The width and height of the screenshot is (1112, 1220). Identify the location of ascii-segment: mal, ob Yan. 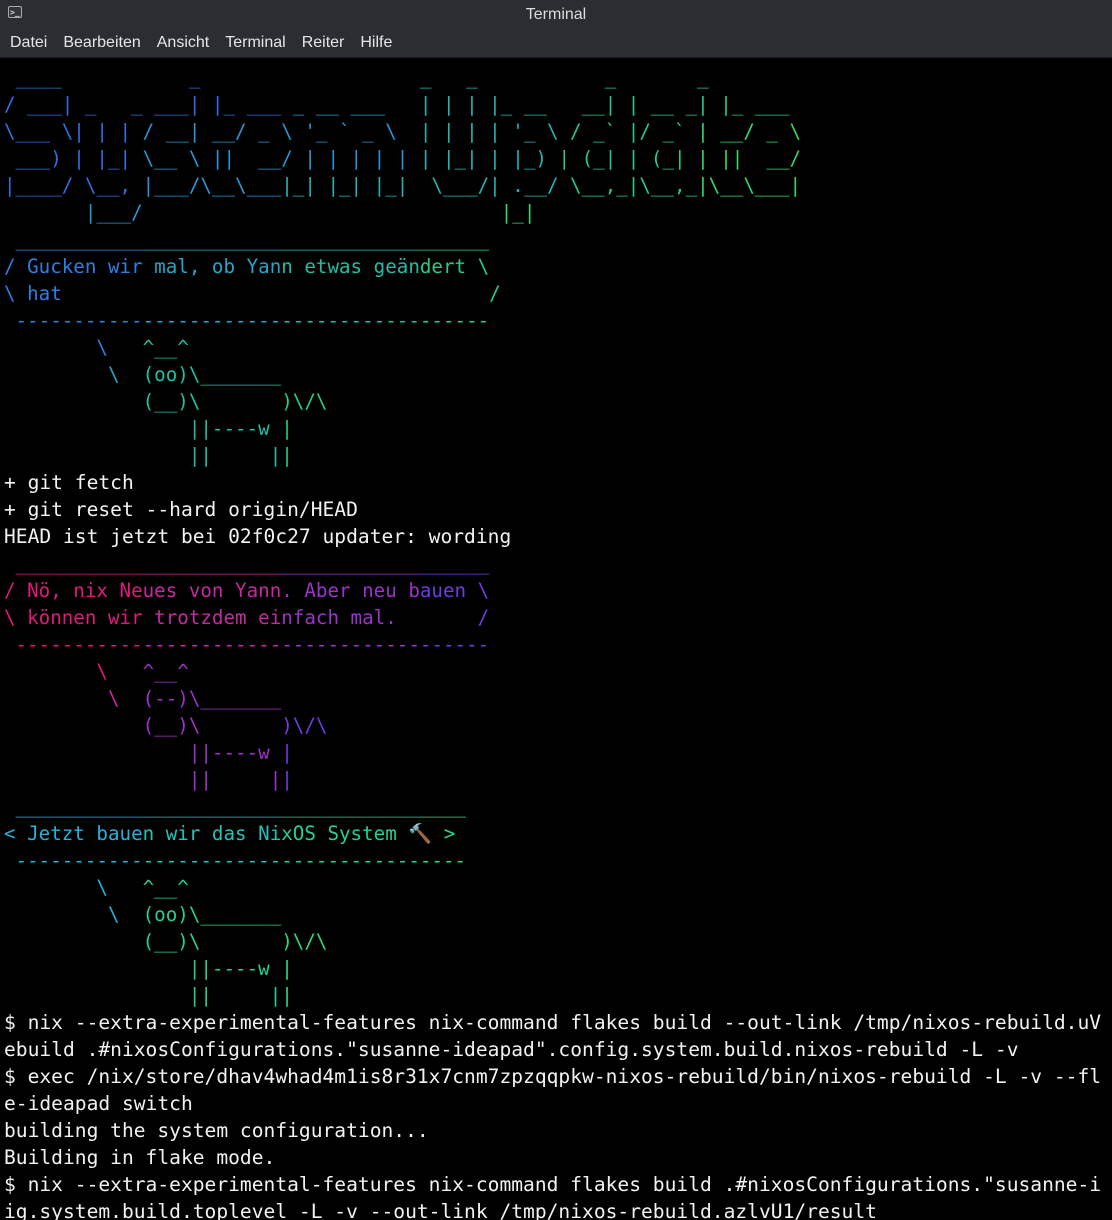
(212, 266).